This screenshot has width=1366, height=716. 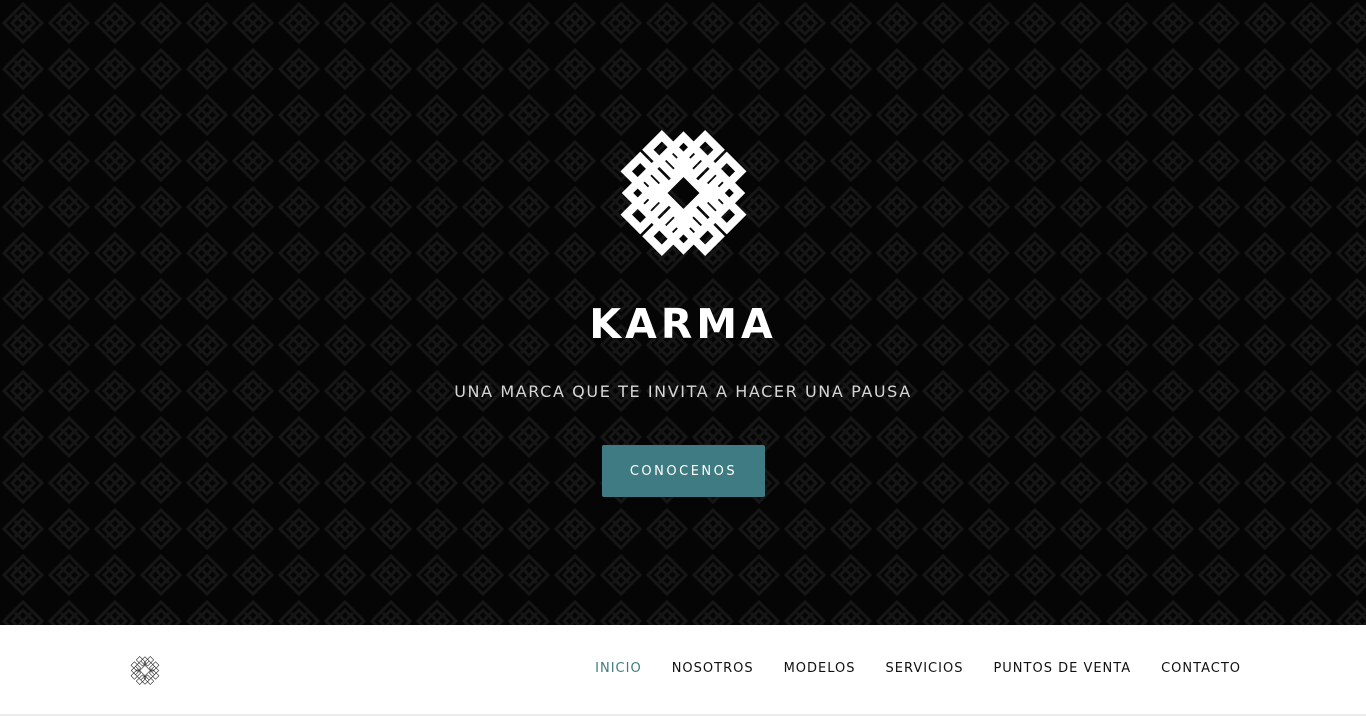 I want to click on nav-item-servicios: SERVICIOS, so click(x=925, y=669).